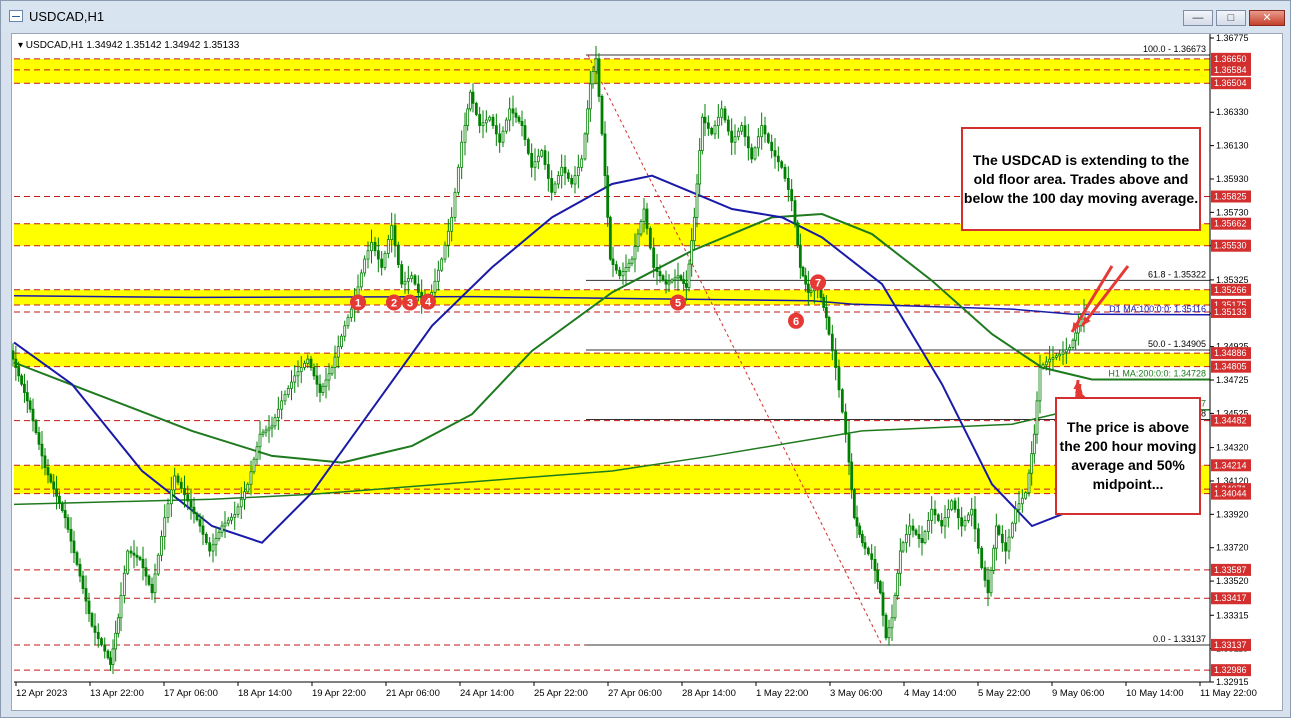  Describe the element at coordinates (1230, 224) in the screenshot. I see `level-label: 1.35662` at that location.